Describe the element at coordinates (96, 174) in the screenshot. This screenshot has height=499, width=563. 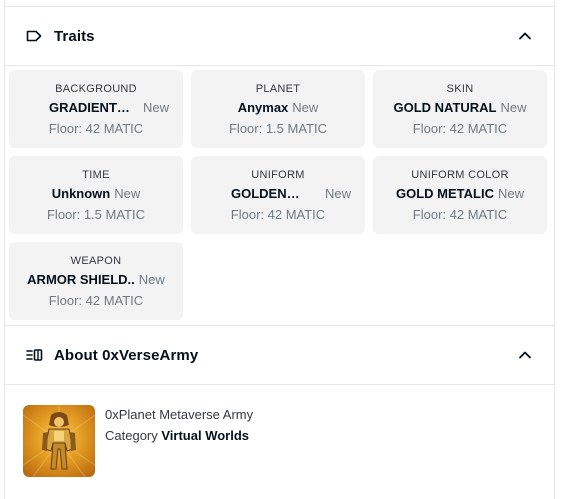
I see `trait-type: TIME` at that location.